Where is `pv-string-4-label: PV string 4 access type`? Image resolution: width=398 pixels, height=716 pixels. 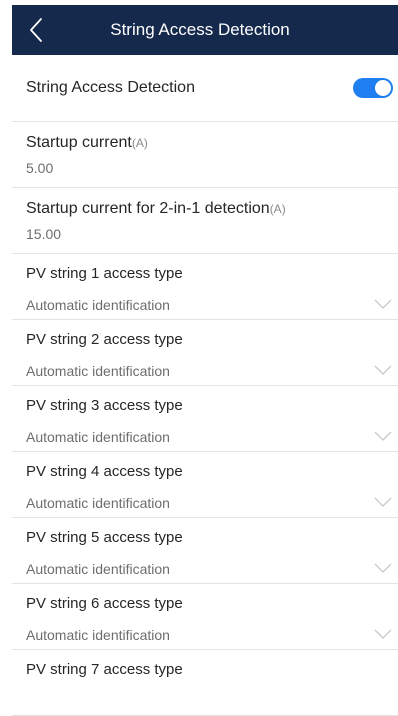 pv-string-4-label: PV string 4 access type is located at coordinates (104, 471).